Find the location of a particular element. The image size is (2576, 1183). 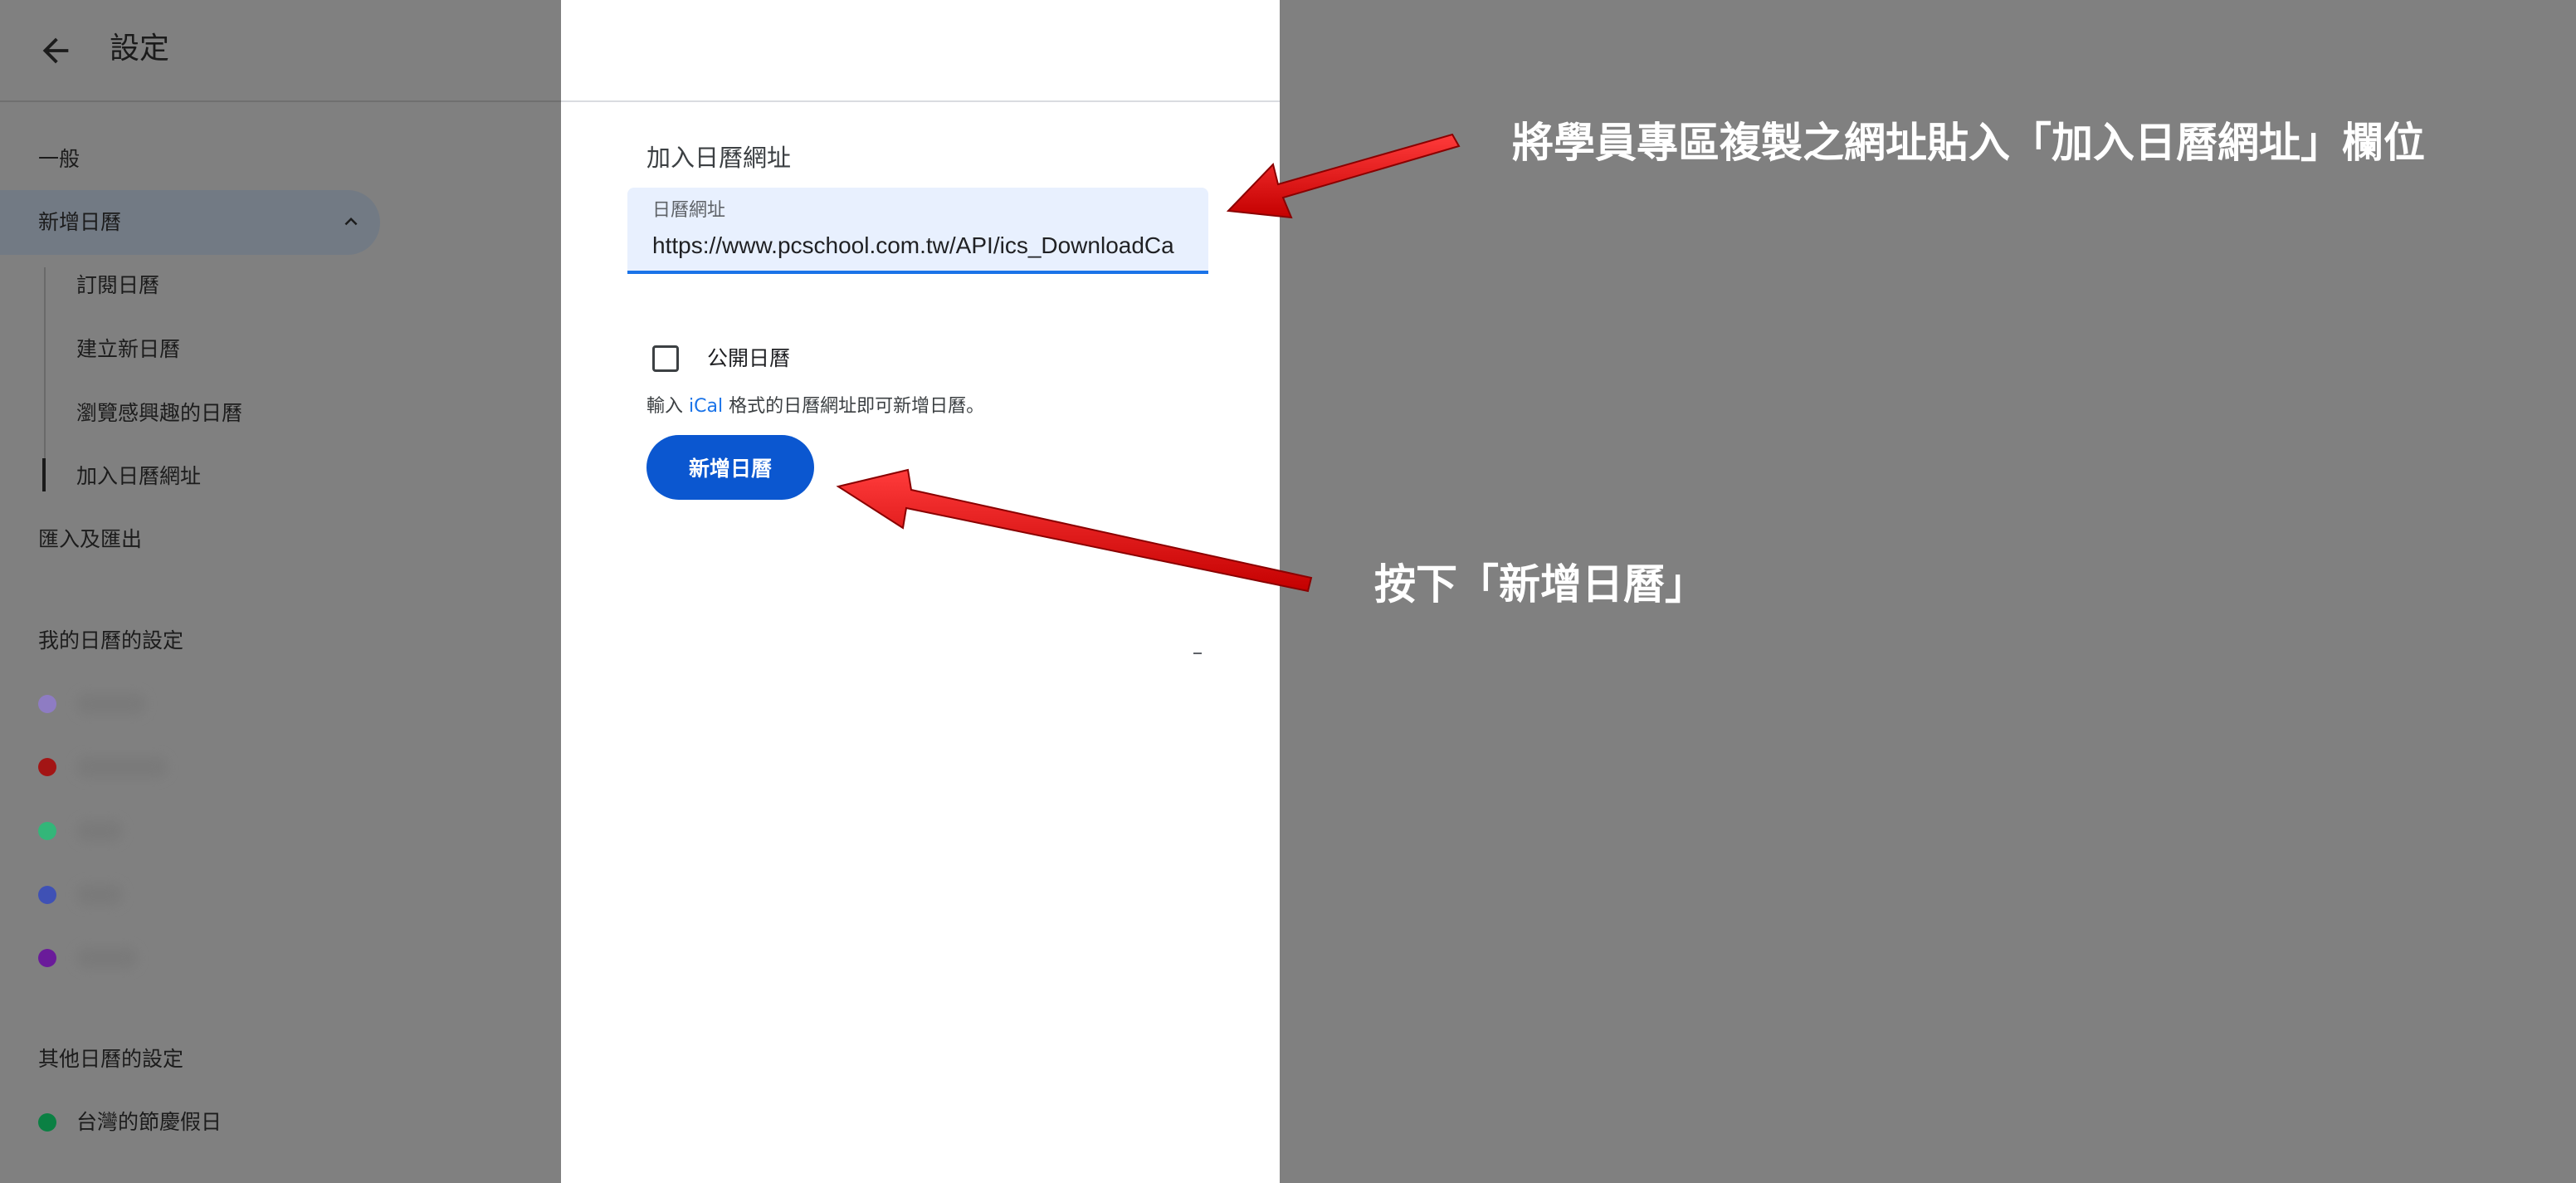

divider-mark is located at coordinates (1198, 653).